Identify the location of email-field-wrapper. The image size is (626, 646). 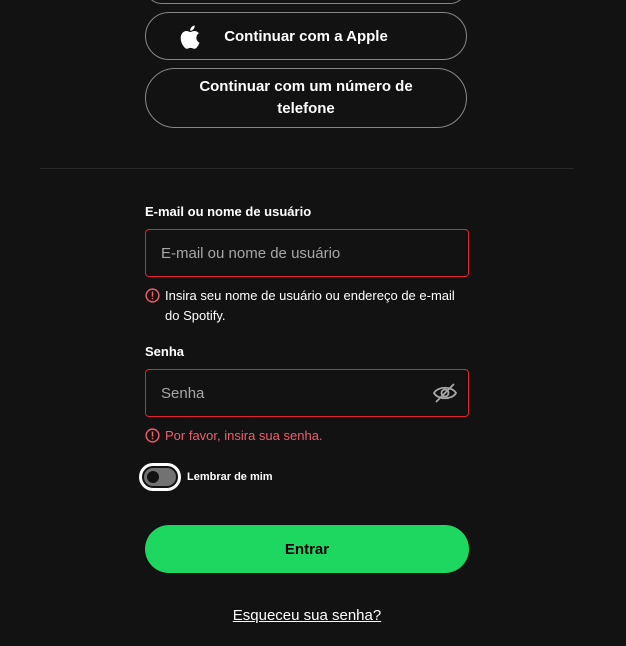
(307, 253).